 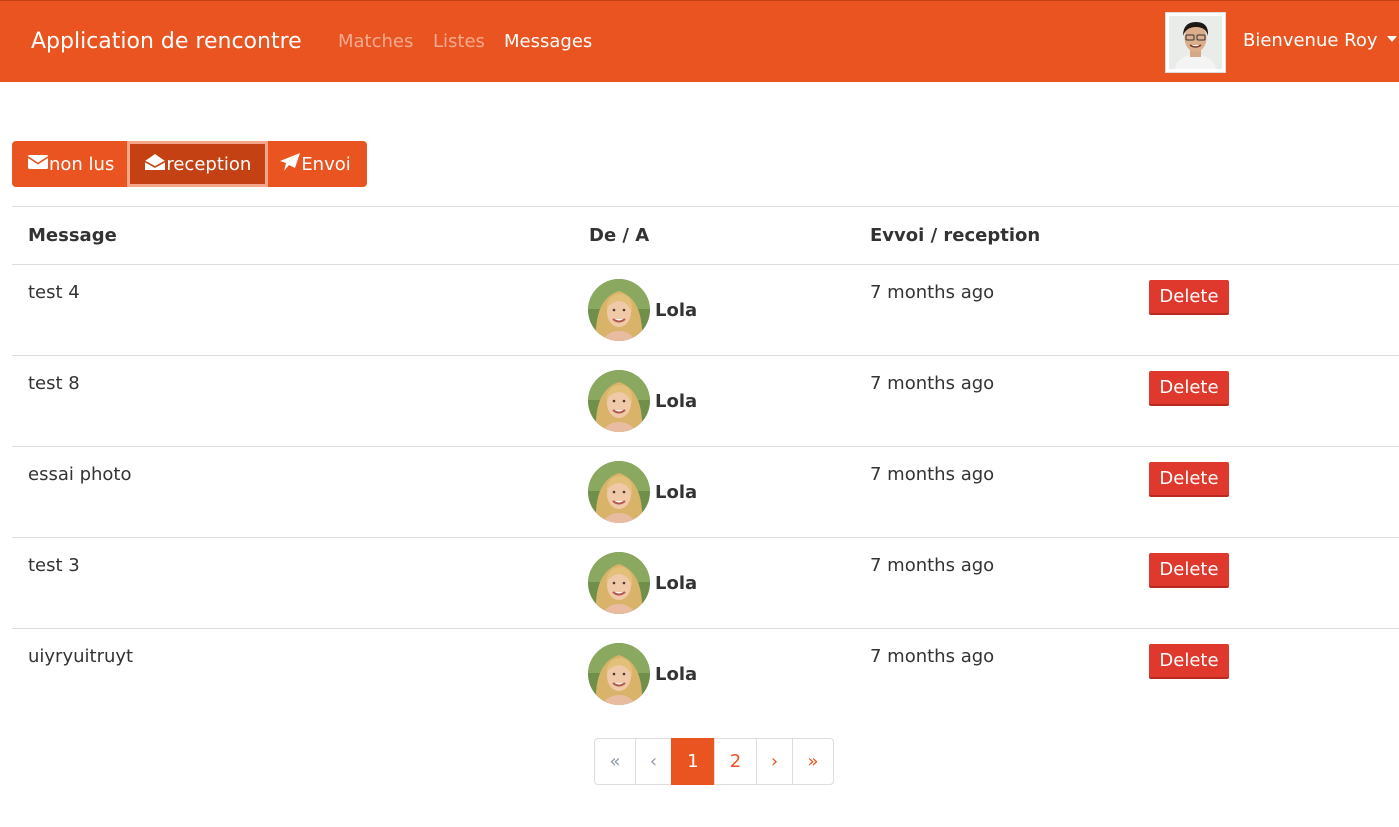 I want to click on filter-unread-button: non lus, so click(x=70, y=164).